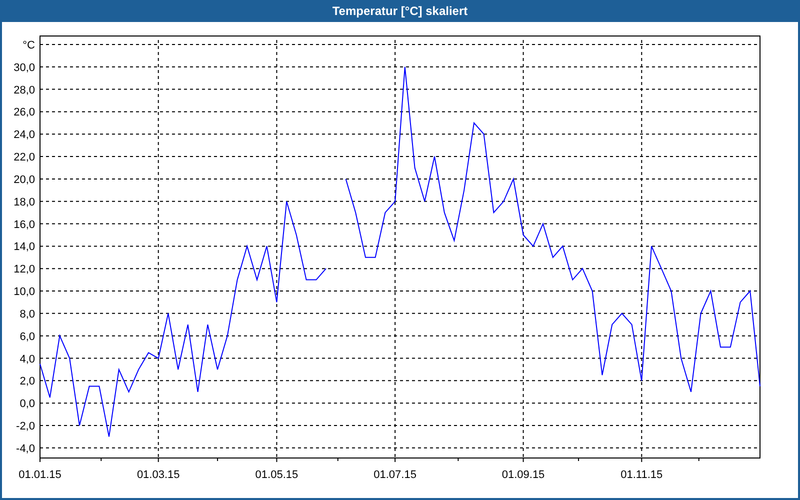 Image resolution: width=800 pixels, height=500 pixels. Describe the element at coordinates (400, 11) in the screenshot. I see `window-title: Temperatur [°C] skaliert` at that location.